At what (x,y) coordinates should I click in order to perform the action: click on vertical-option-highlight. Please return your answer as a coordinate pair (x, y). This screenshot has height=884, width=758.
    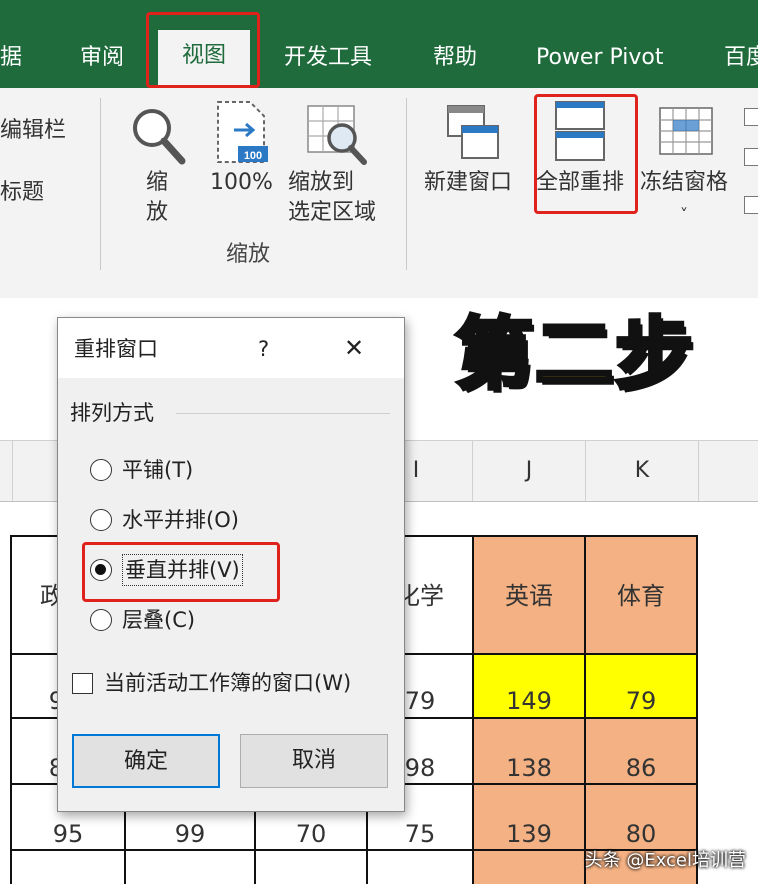
    Looking at the image, I should click on (181, 572).